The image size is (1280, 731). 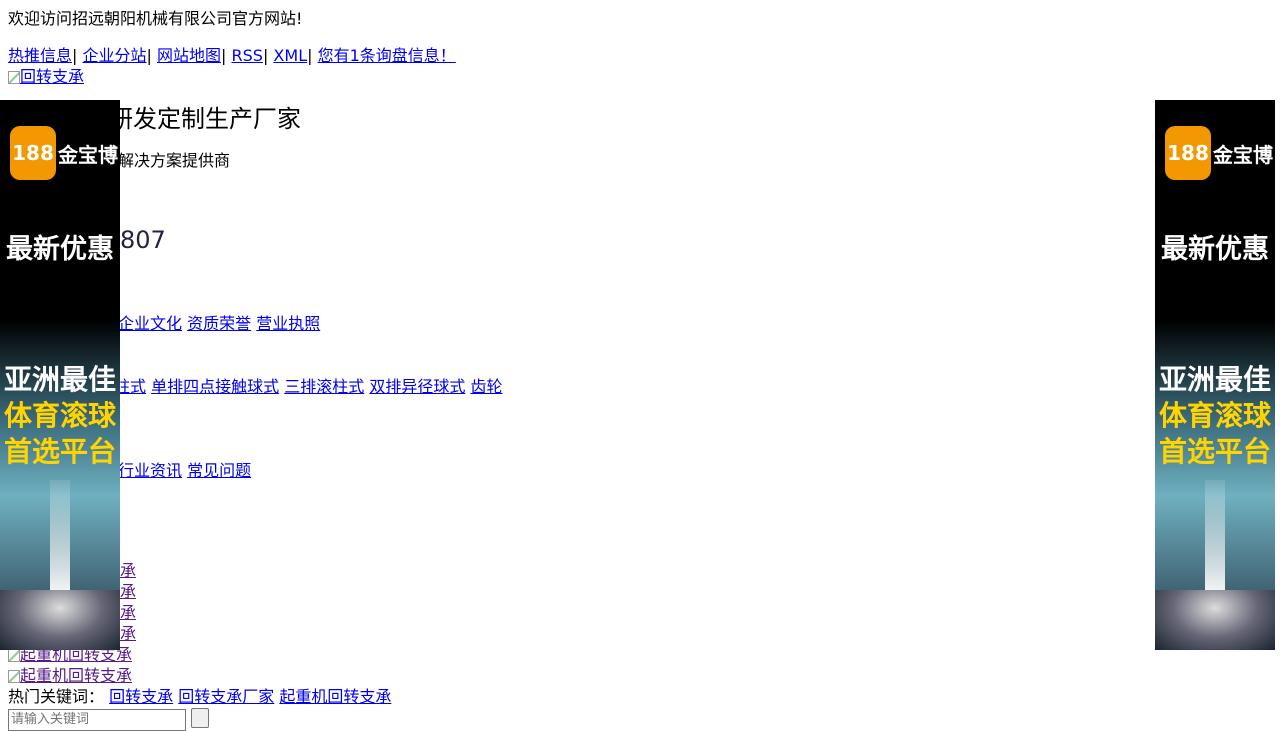 I want to click on nav-link-three-row: 三排滚柱式, so click(x=324, y=386).